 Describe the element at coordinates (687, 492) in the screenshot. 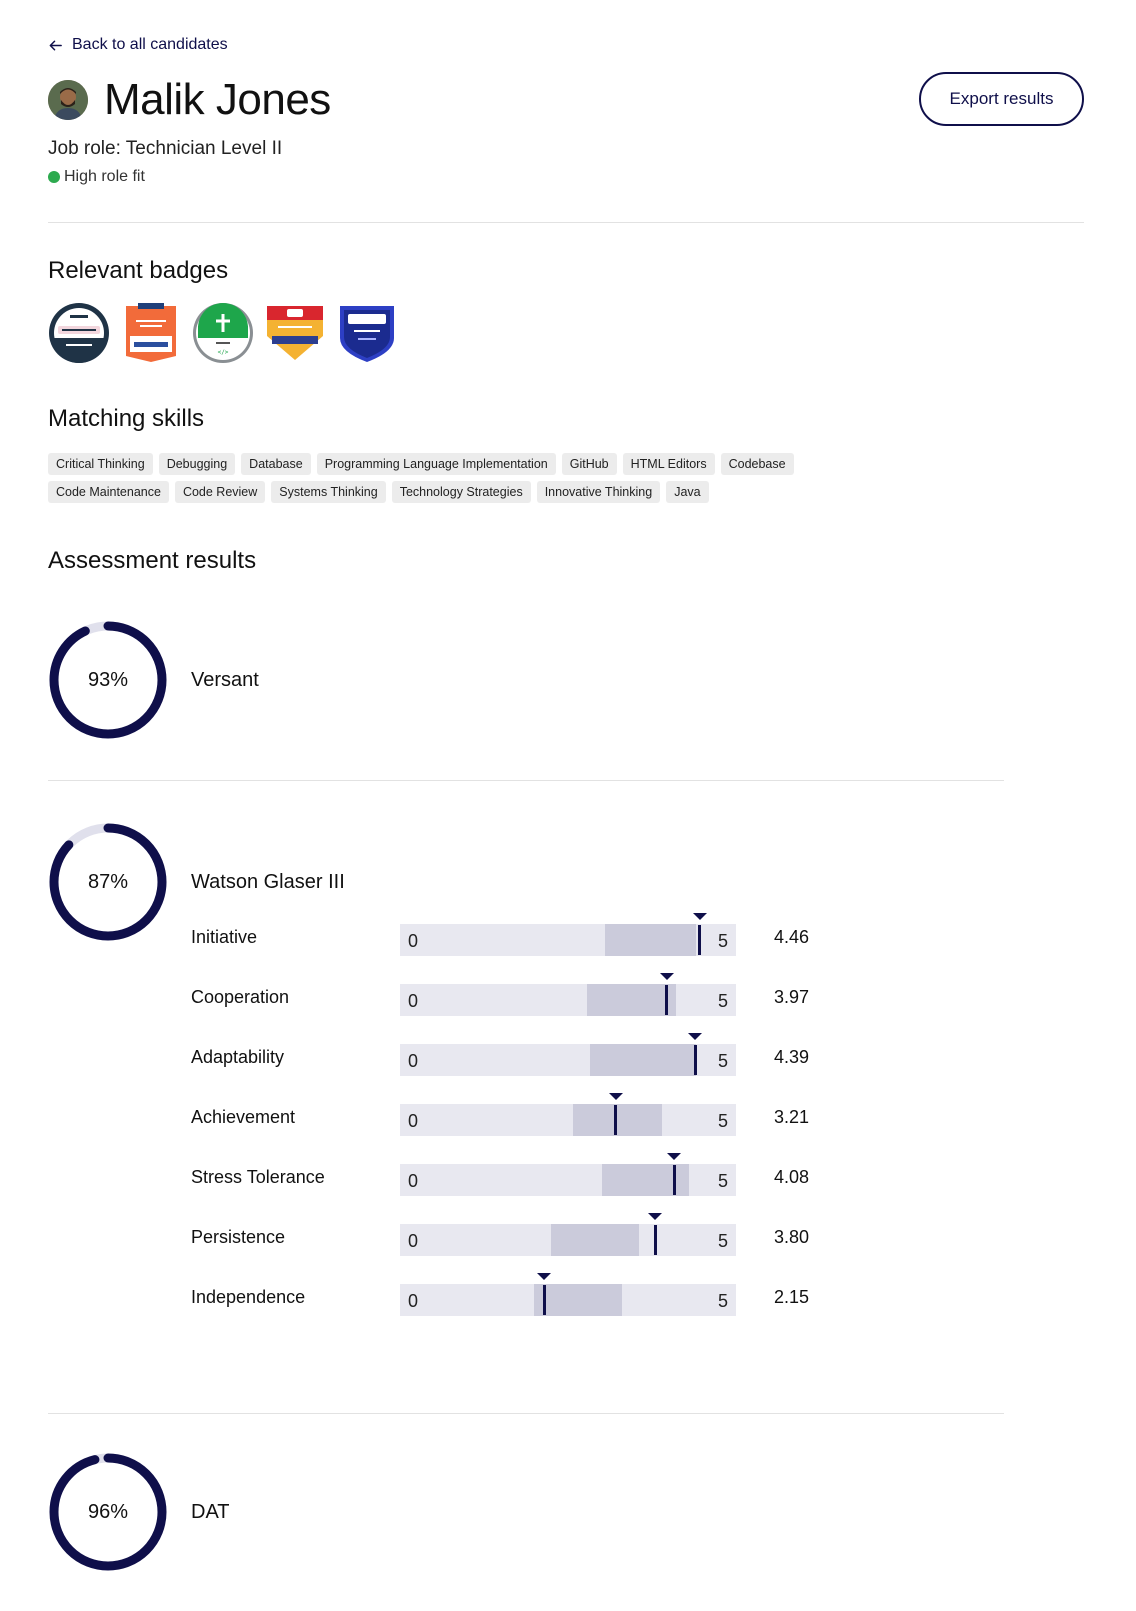

I see `skill-tag: Java` at that location.